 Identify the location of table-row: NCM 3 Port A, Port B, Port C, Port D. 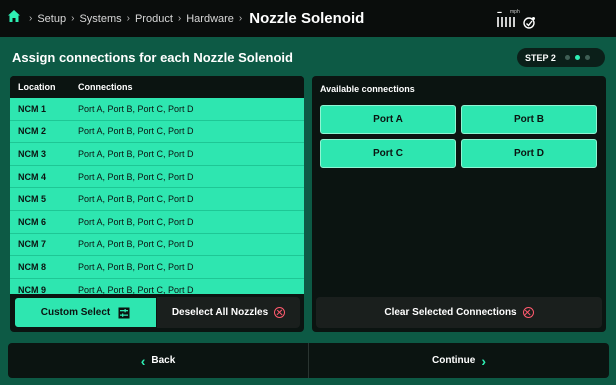
(157, 154).